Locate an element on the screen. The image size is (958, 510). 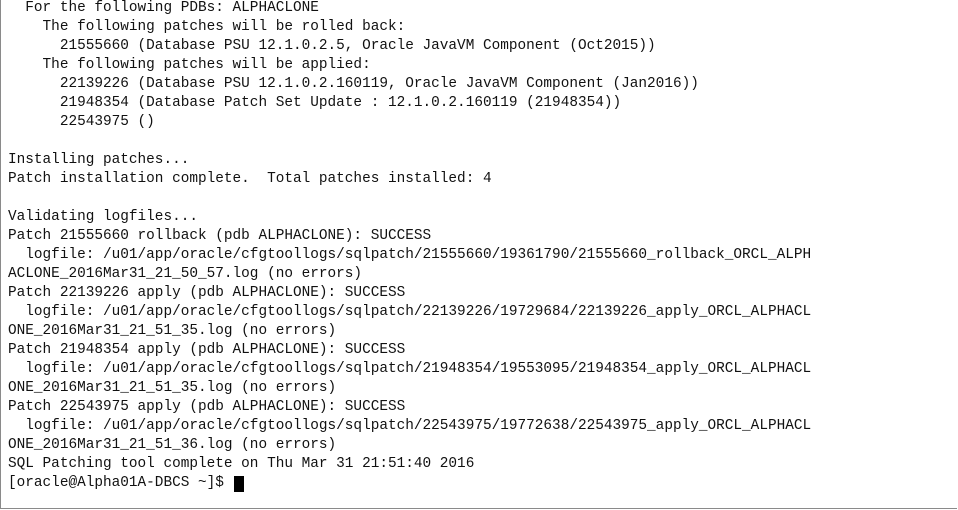
output-line: For the following PDBs: ALPHACLONE is located at coordinates (163, 8).